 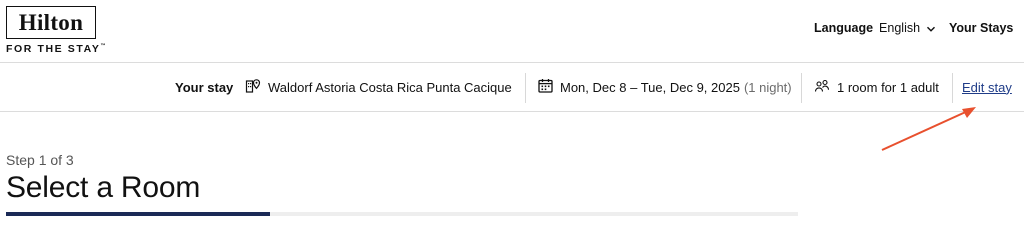 I want to click on language-value: English, so click(x=900, y=28).